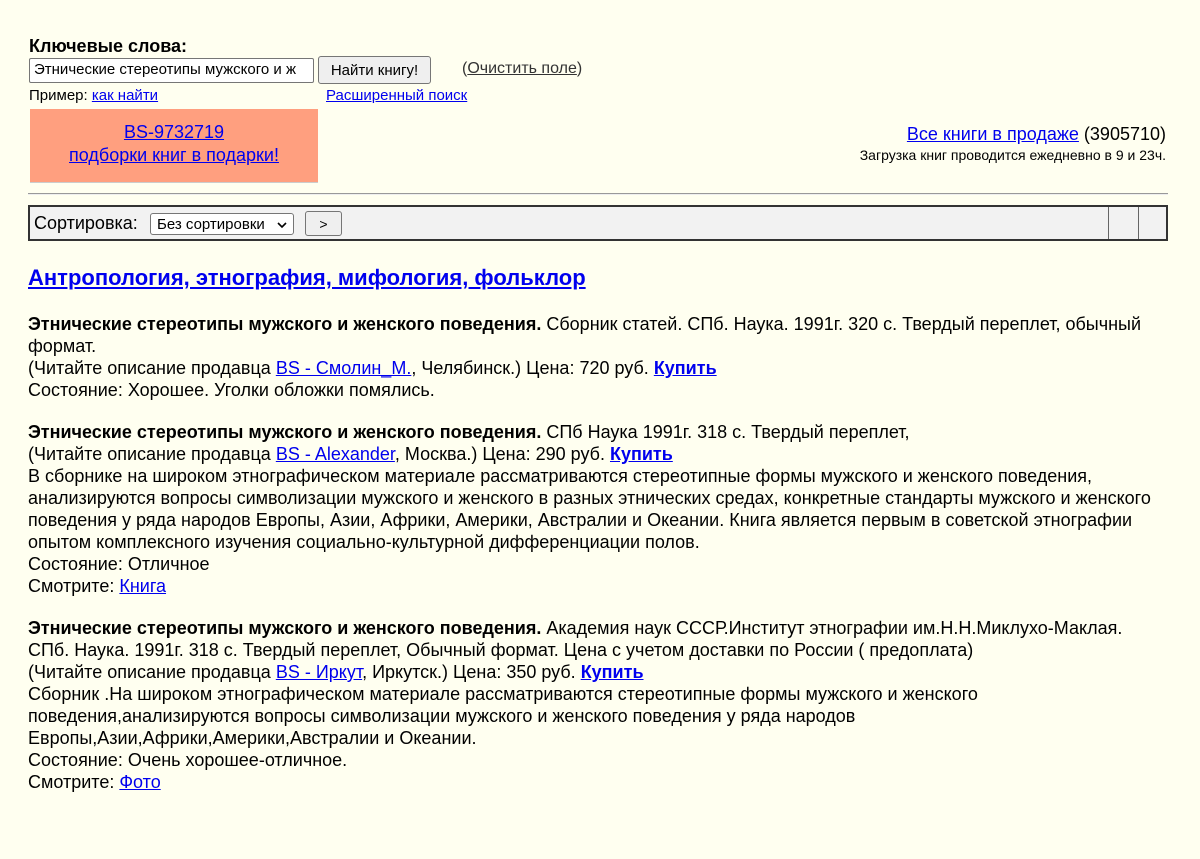 This screenshot has height=859, width=1200. I want to click on sort-label: Сортировка:, so click(86, 223).